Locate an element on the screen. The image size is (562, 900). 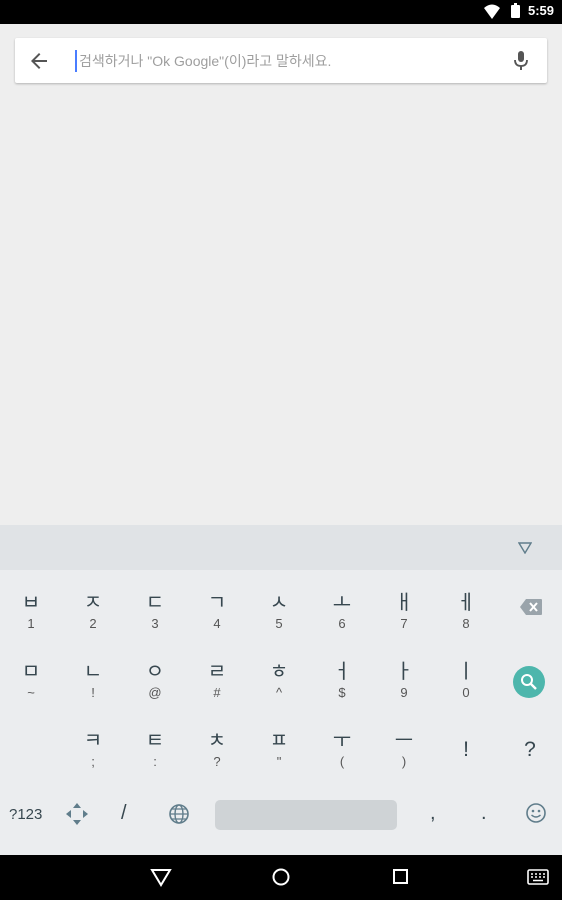
key-eo: ㅓ $ is located at coordinates (342, 679).